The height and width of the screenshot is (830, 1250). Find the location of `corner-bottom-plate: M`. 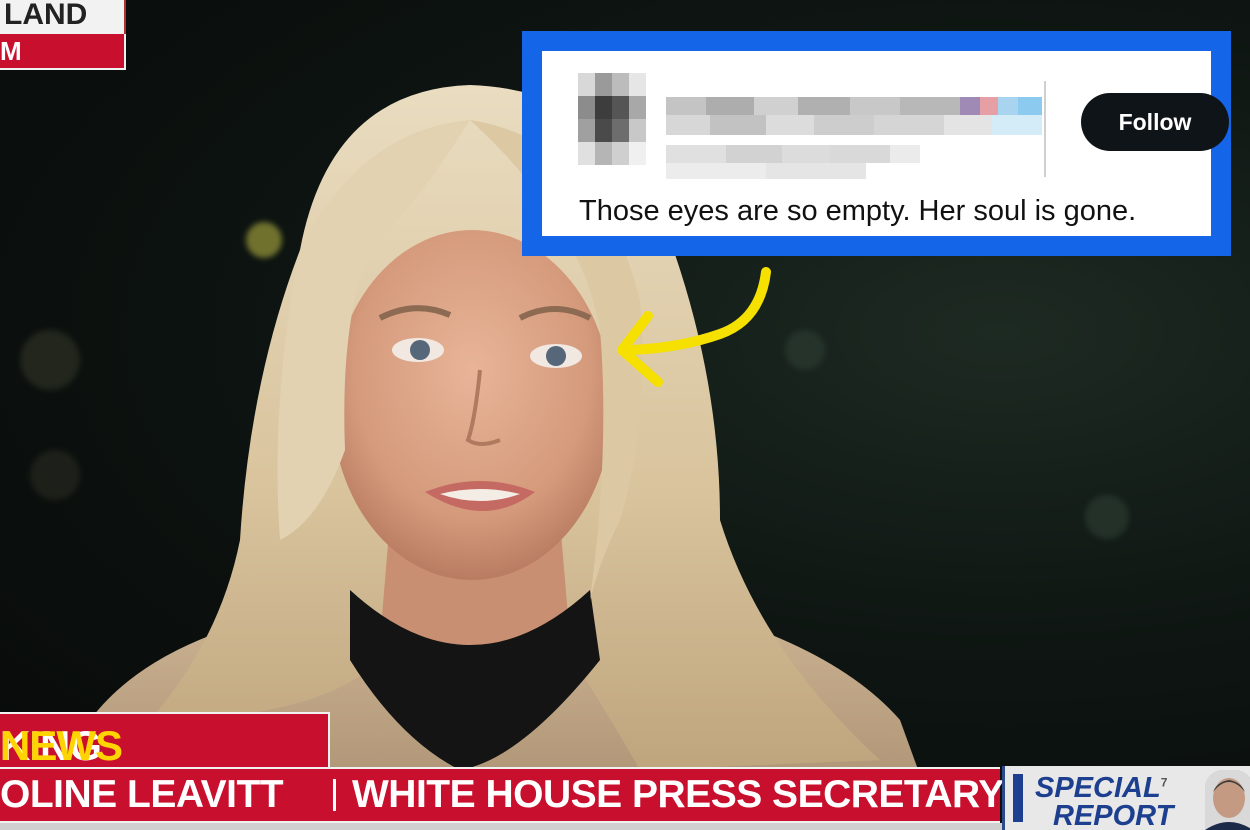

corner-bottom-plate: M is located at coordinates (63, 52).